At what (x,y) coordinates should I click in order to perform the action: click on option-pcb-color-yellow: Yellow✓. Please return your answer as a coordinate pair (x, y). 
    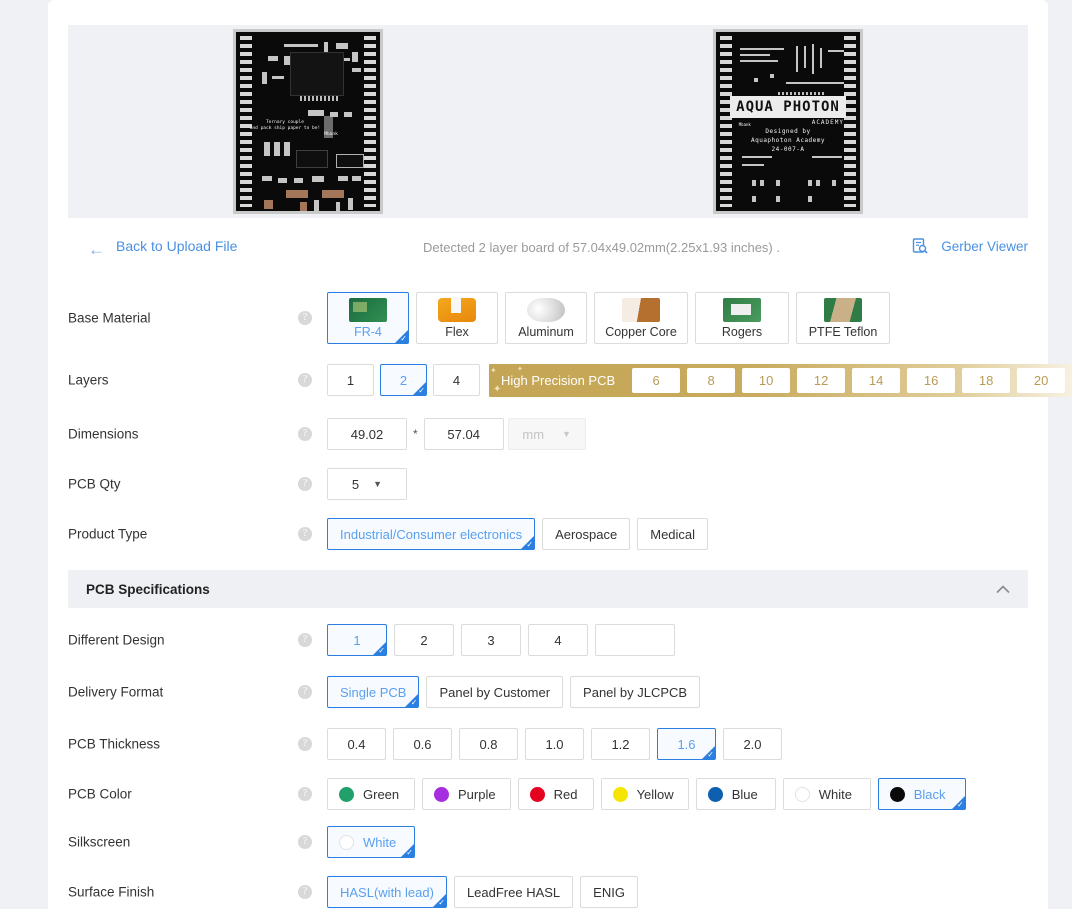
    Looking at the image, I should click on (644, 794).